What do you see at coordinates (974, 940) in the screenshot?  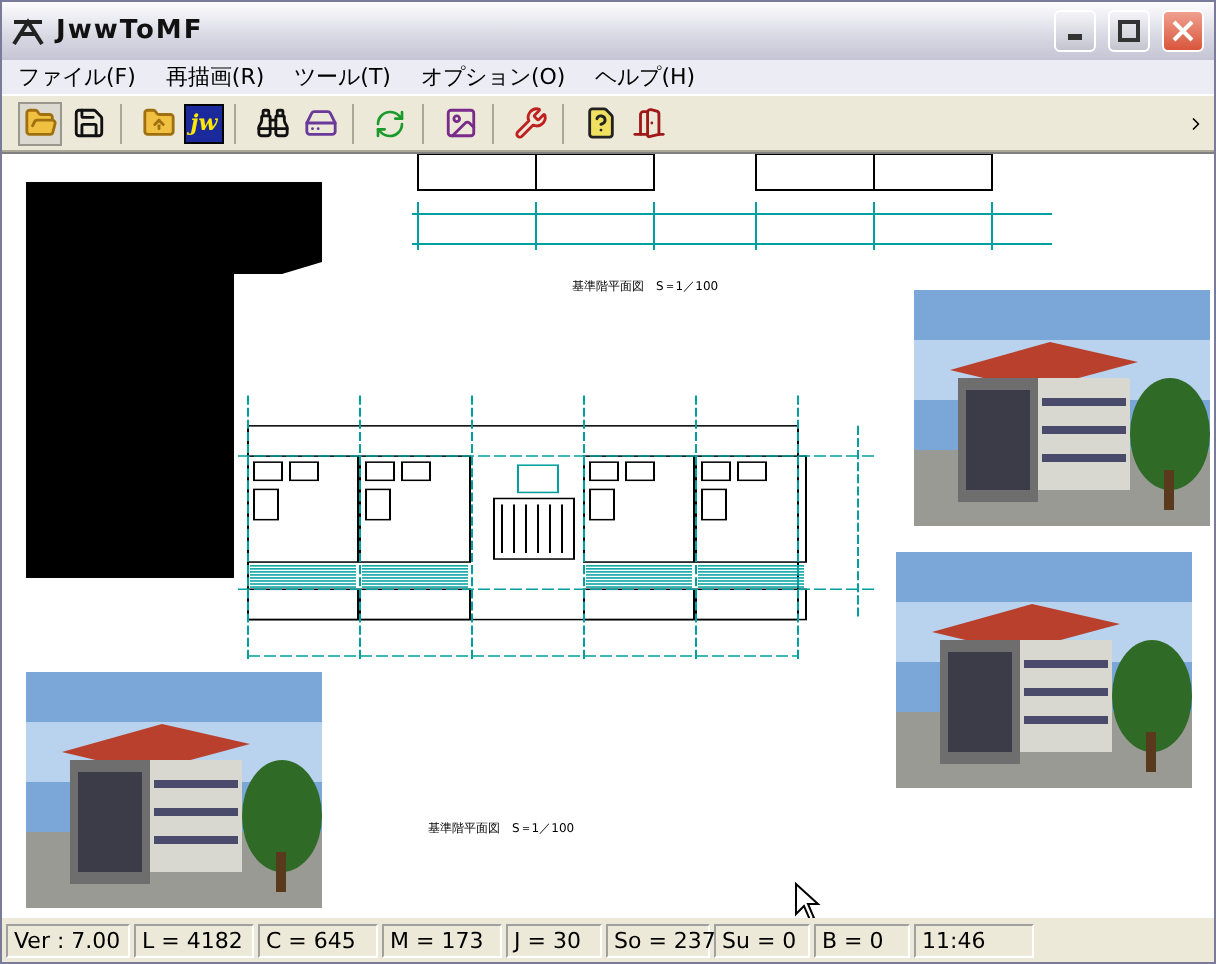 I see `status-field: 11:46` at bounding box center [974, 940].